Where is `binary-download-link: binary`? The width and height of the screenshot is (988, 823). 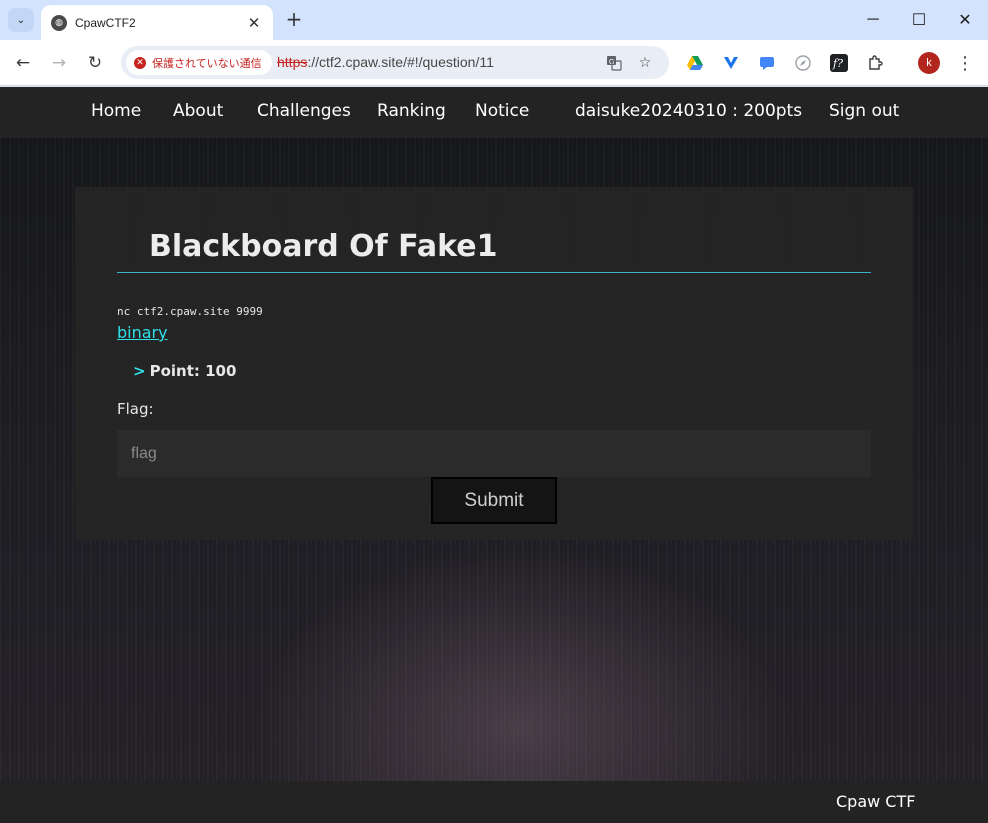 binary-download-link: binary is located at coordinates (142, 332).